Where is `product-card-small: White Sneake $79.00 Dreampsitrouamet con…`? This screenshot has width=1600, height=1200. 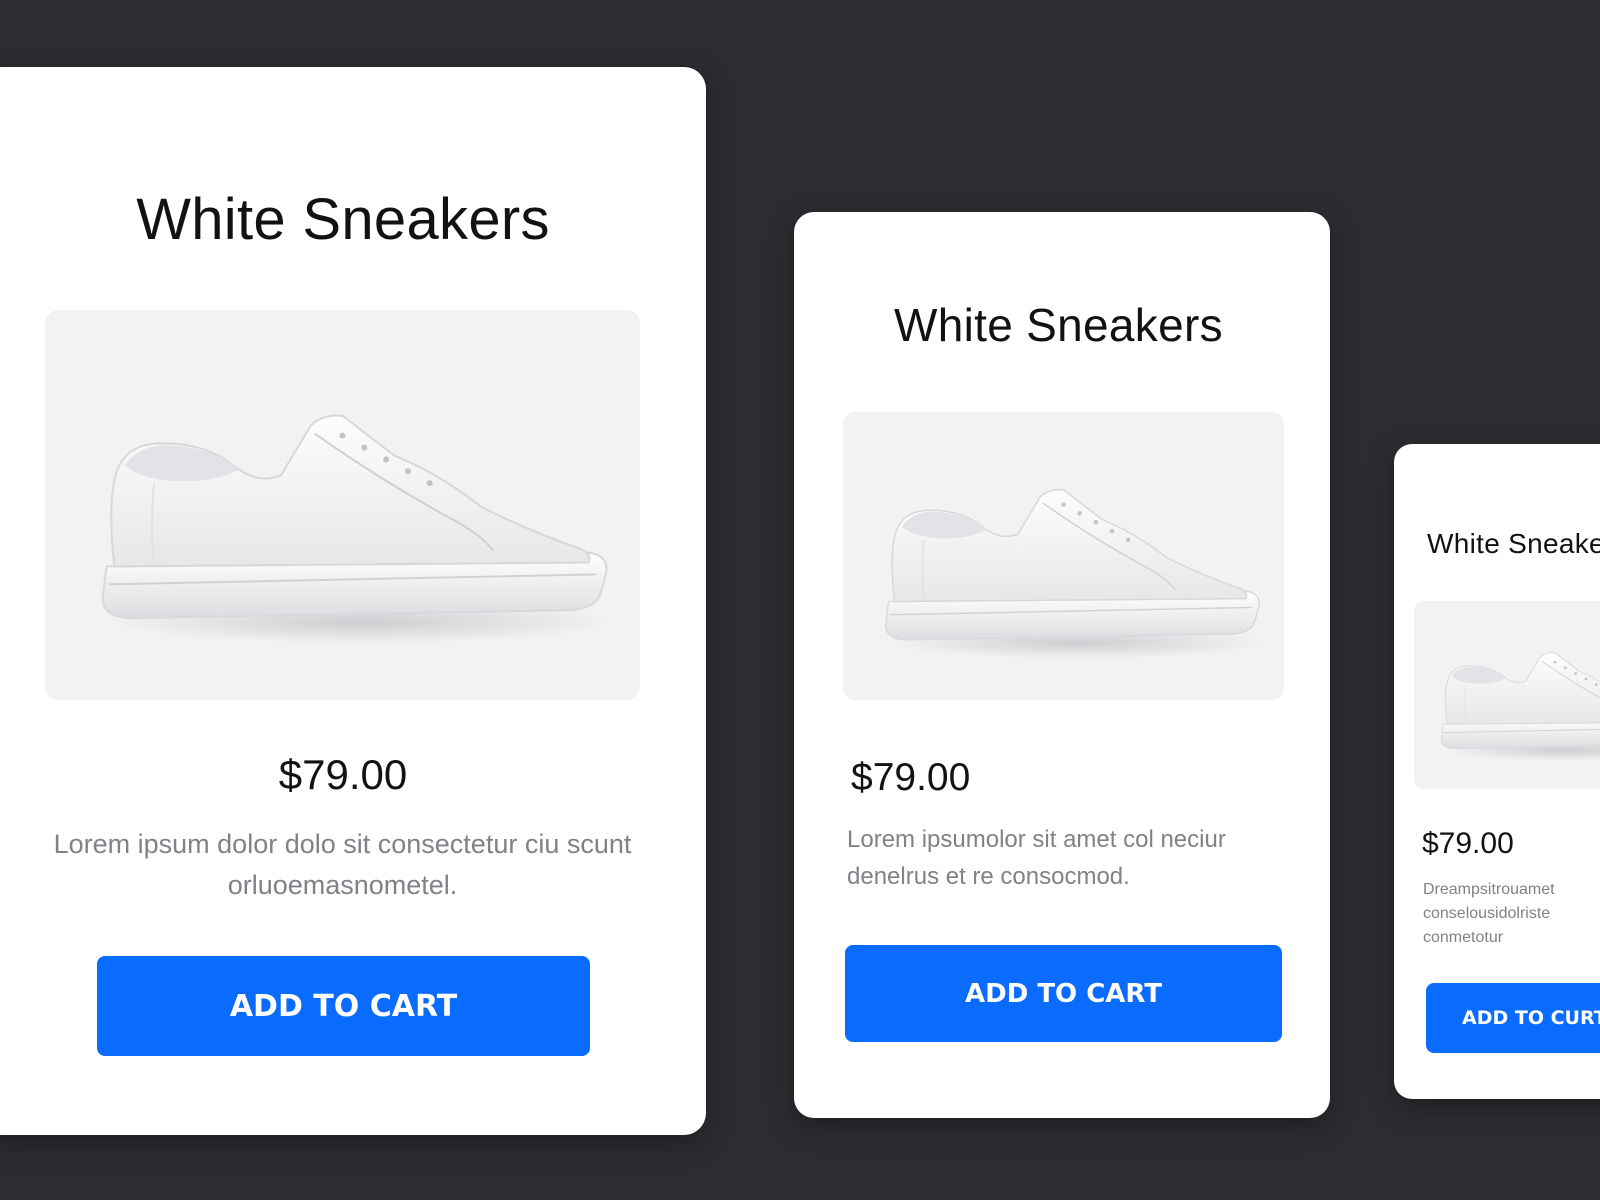
product-card-small: White Sneake $79.00 Dreampsitrouamet con… is located at coordinates (1497, 771).